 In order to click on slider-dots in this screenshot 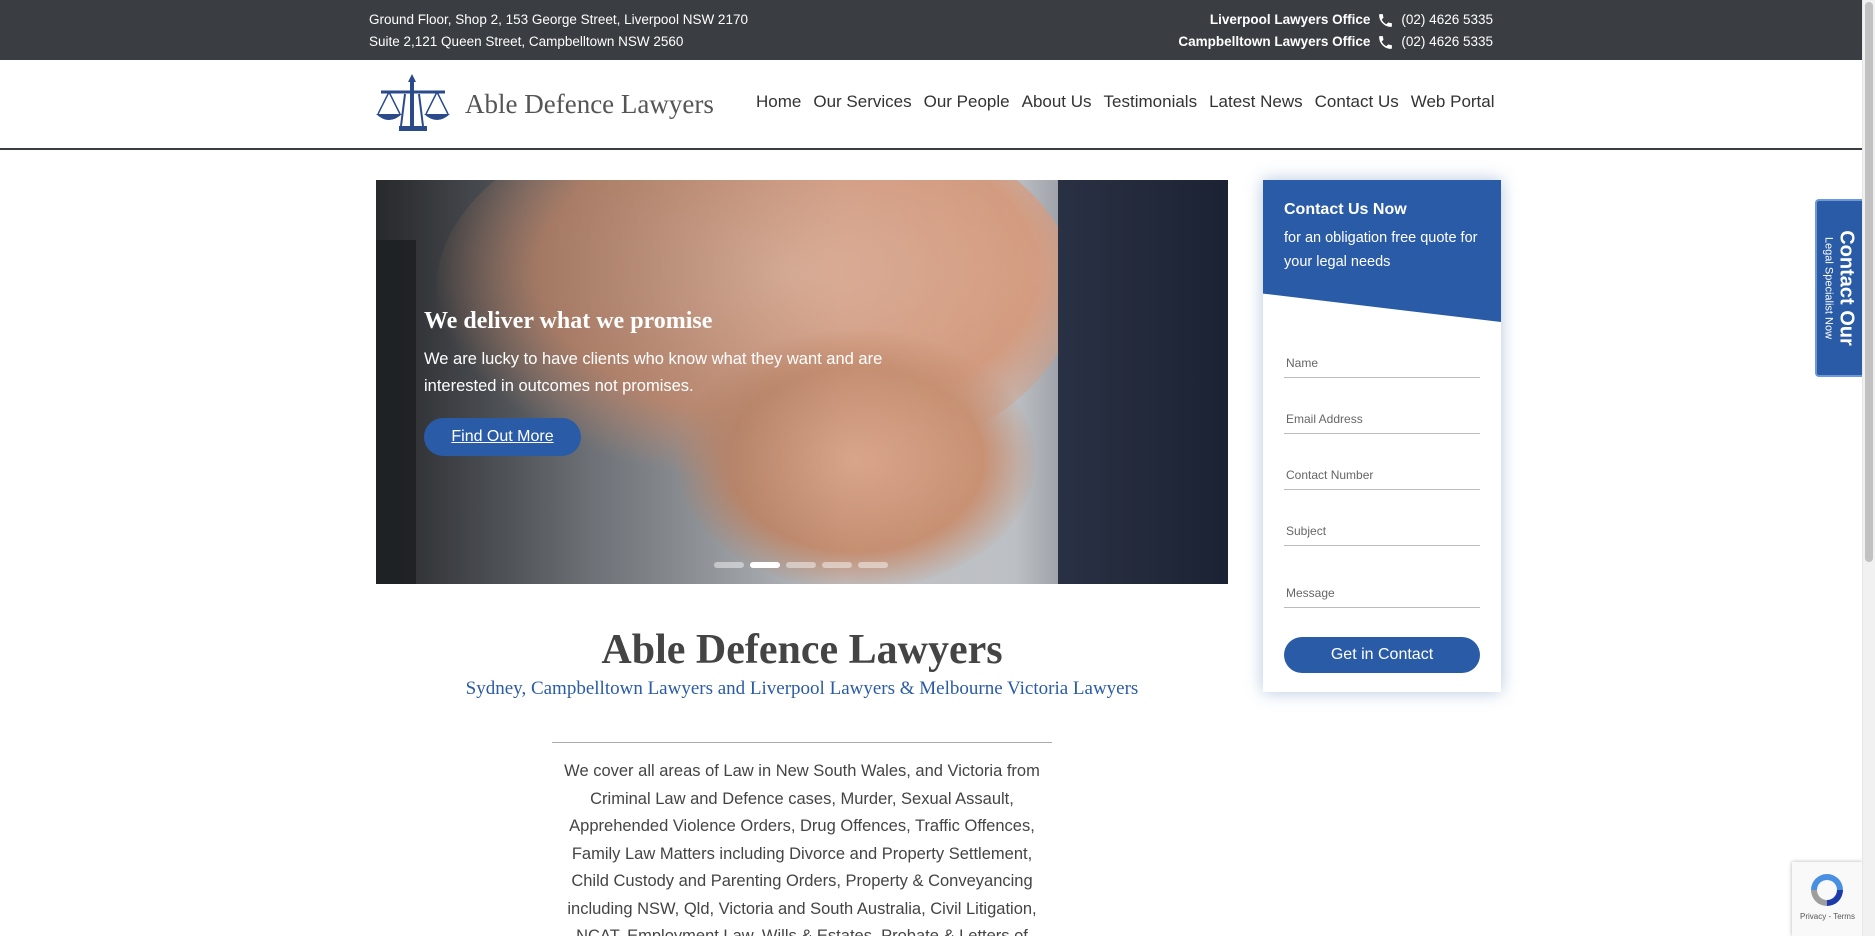, I will do `click(801, 565)`.